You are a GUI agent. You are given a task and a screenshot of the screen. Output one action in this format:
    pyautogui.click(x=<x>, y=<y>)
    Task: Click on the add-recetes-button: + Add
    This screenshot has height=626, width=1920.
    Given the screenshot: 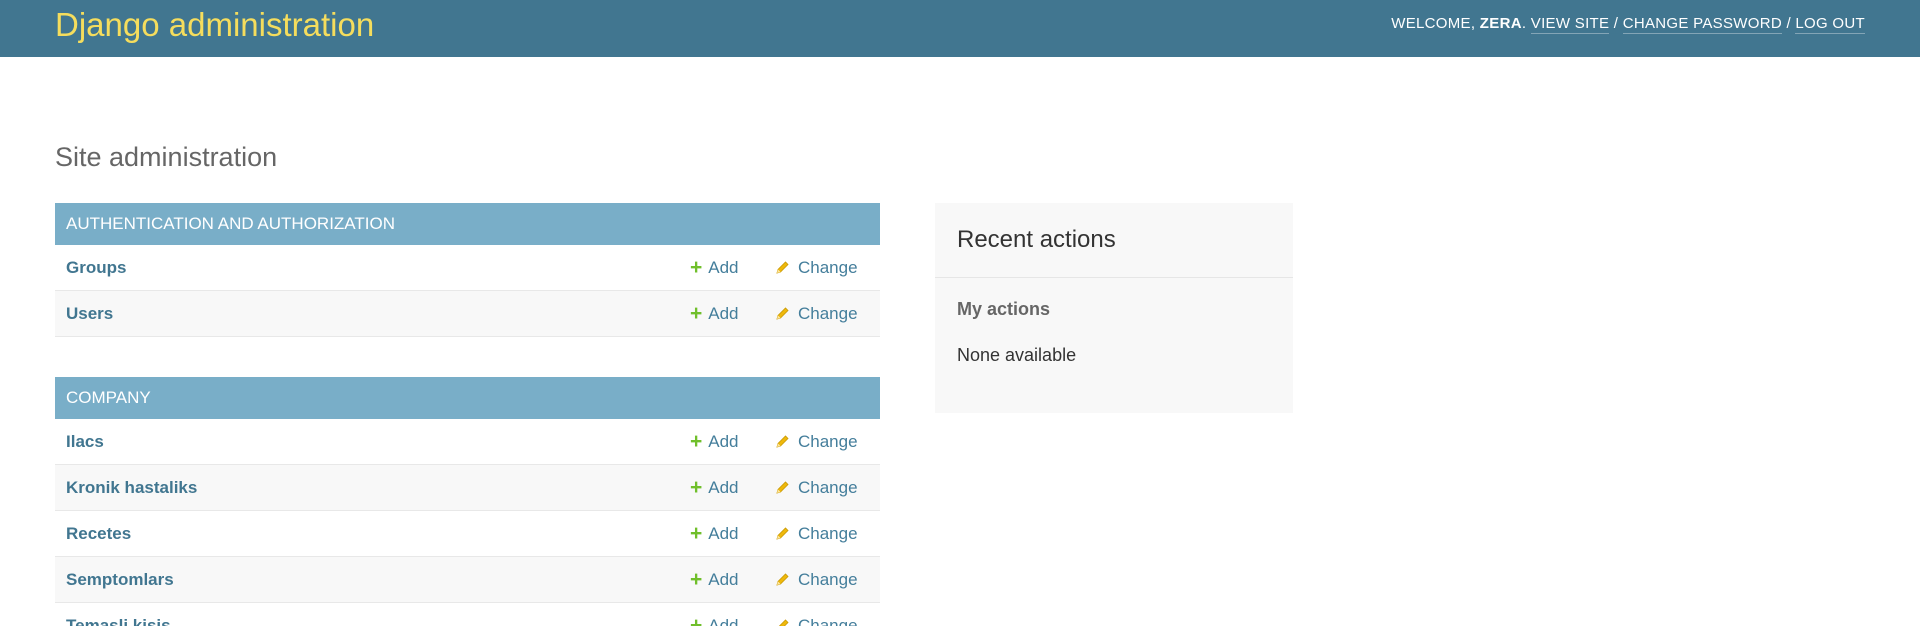 What is the action you would take?
    pyautogui.click(x=714, y=533)
    